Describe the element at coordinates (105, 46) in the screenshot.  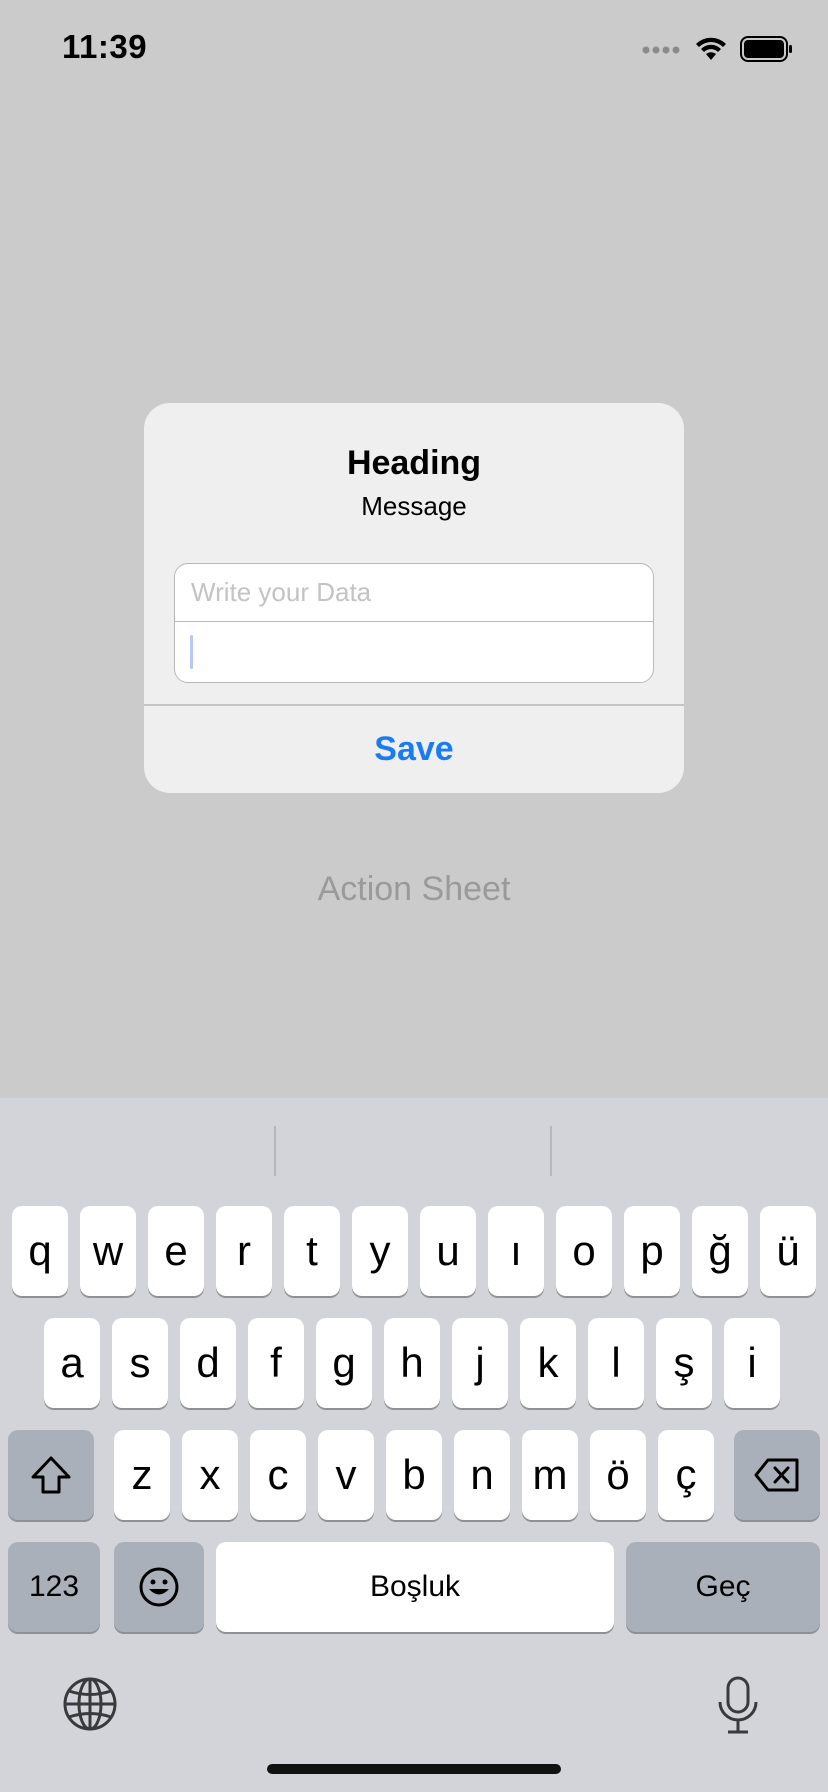
I see `status-time: 11:39` at that location.